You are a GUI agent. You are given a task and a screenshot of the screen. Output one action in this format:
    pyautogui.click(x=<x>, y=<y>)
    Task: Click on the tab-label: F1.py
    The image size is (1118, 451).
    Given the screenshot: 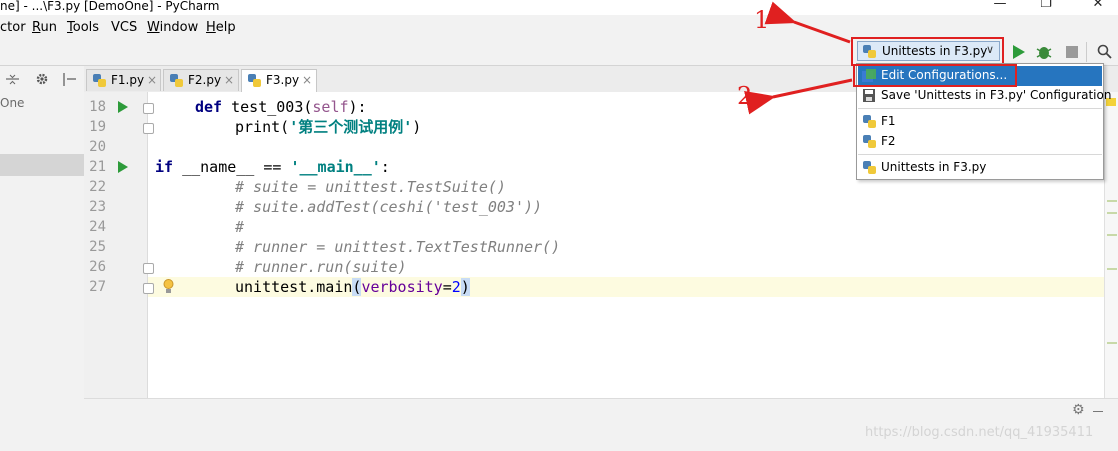 What is the action you would take?
    pyautogui.click(x=128, y=80)
    